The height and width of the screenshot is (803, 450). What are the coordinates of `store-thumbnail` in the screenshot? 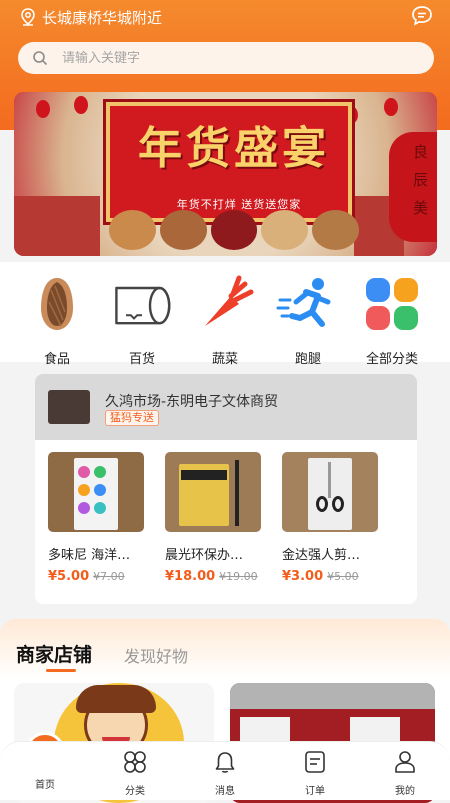 It's located at (69, 407).